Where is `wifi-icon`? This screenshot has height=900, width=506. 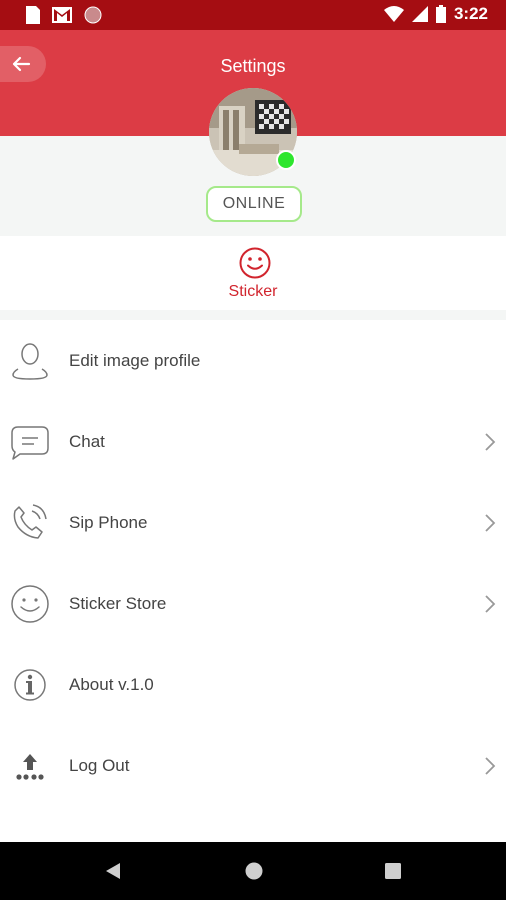
wifi-icon is located at coordinates (393, 14).